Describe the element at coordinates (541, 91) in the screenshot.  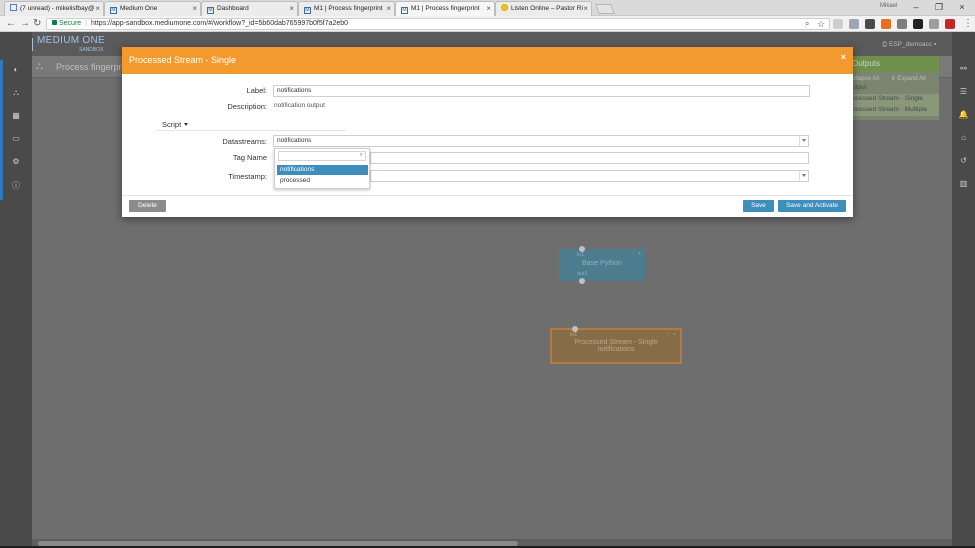
I see `label-input: notifications` at that location.